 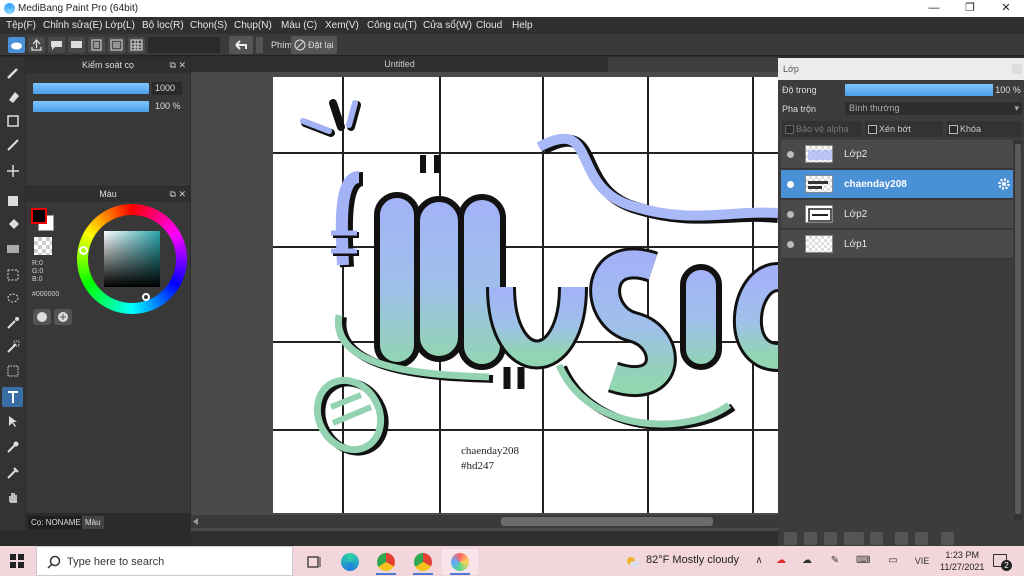 I want to click on cloud-icon, so click(x=16, y=45).